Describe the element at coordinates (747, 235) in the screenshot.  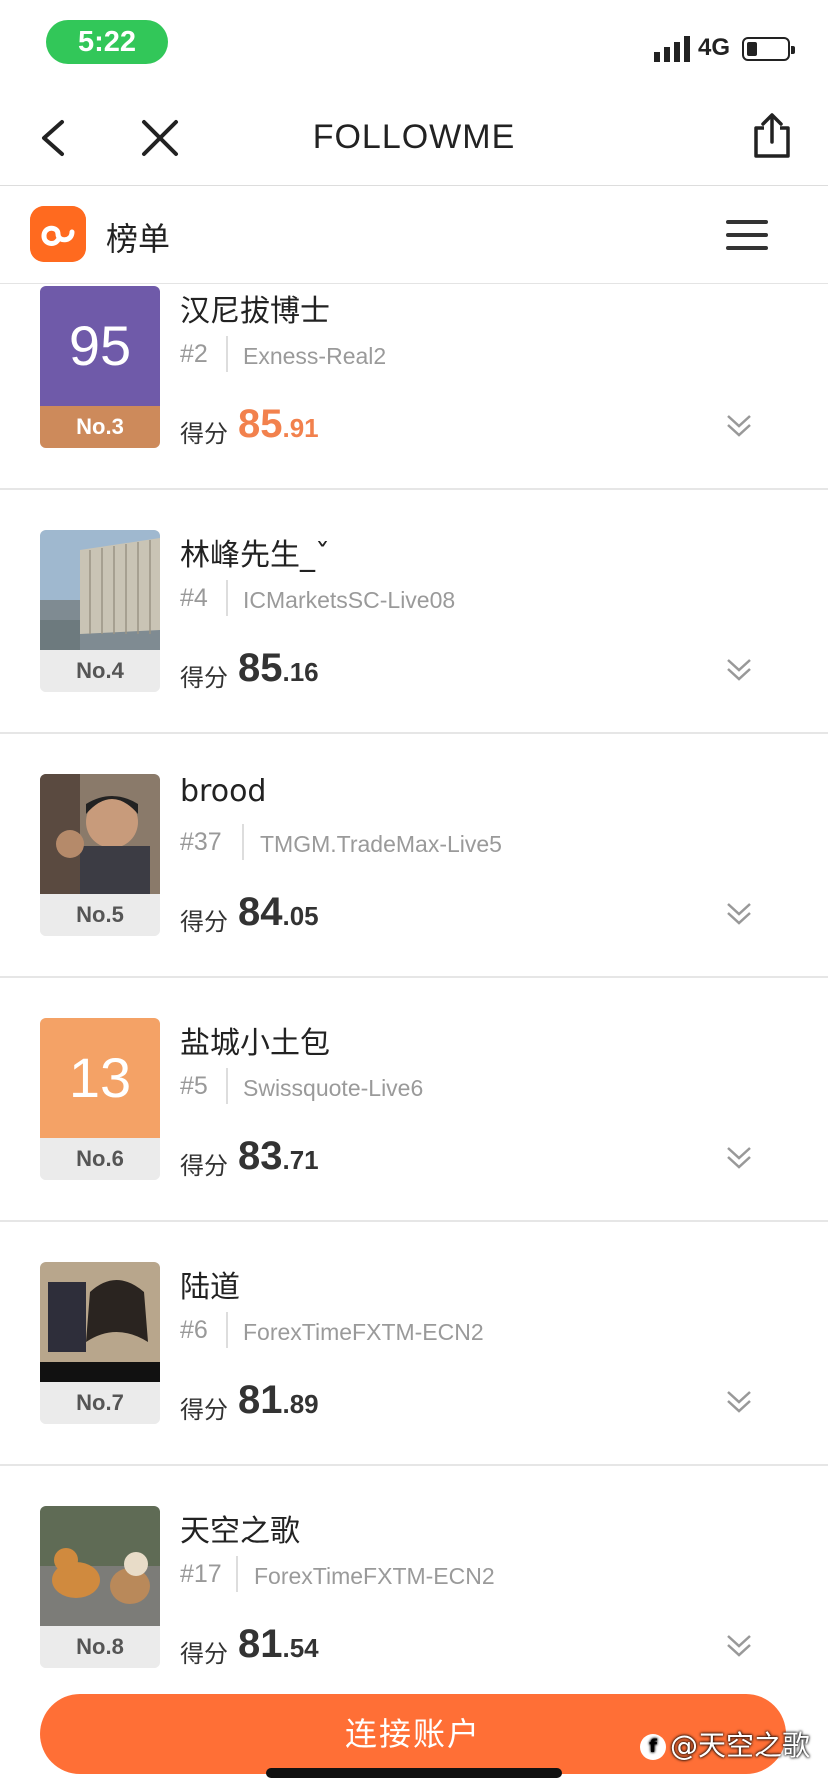
I see `hamburger-menu-icon` at that location.